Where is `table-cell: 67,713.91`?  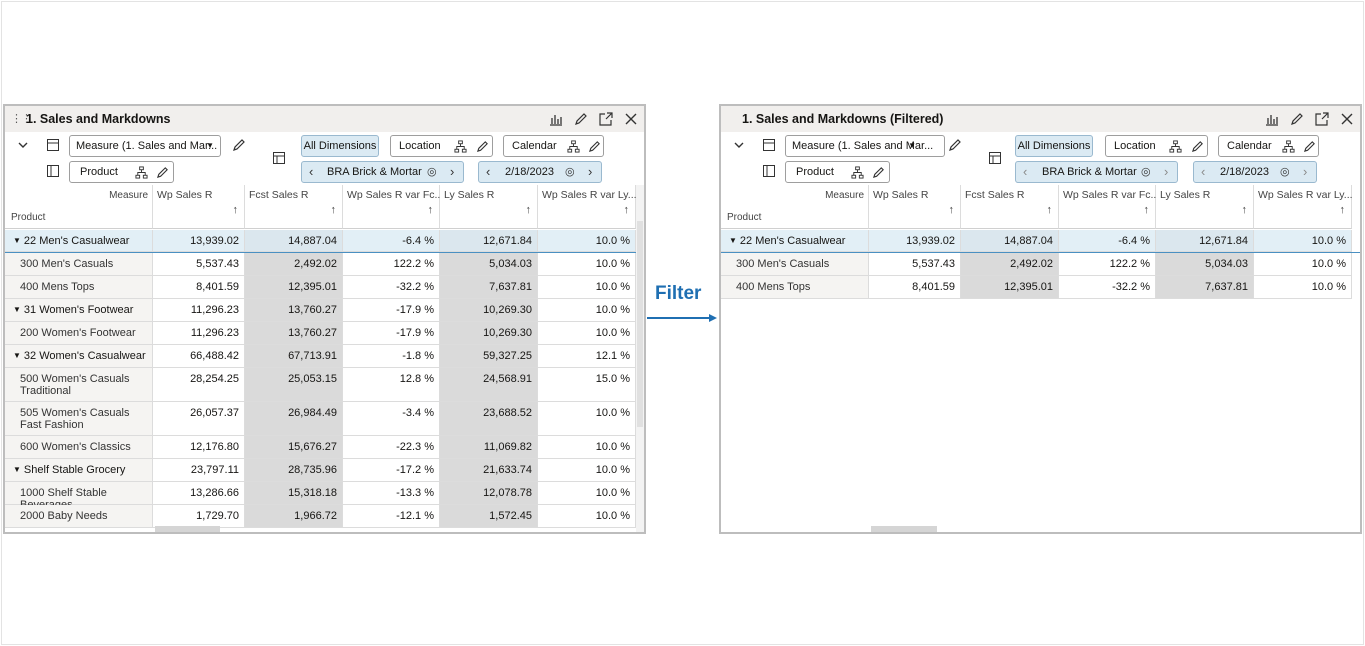 table-cell: 67,713.91 is located at coordinates (294, 356).